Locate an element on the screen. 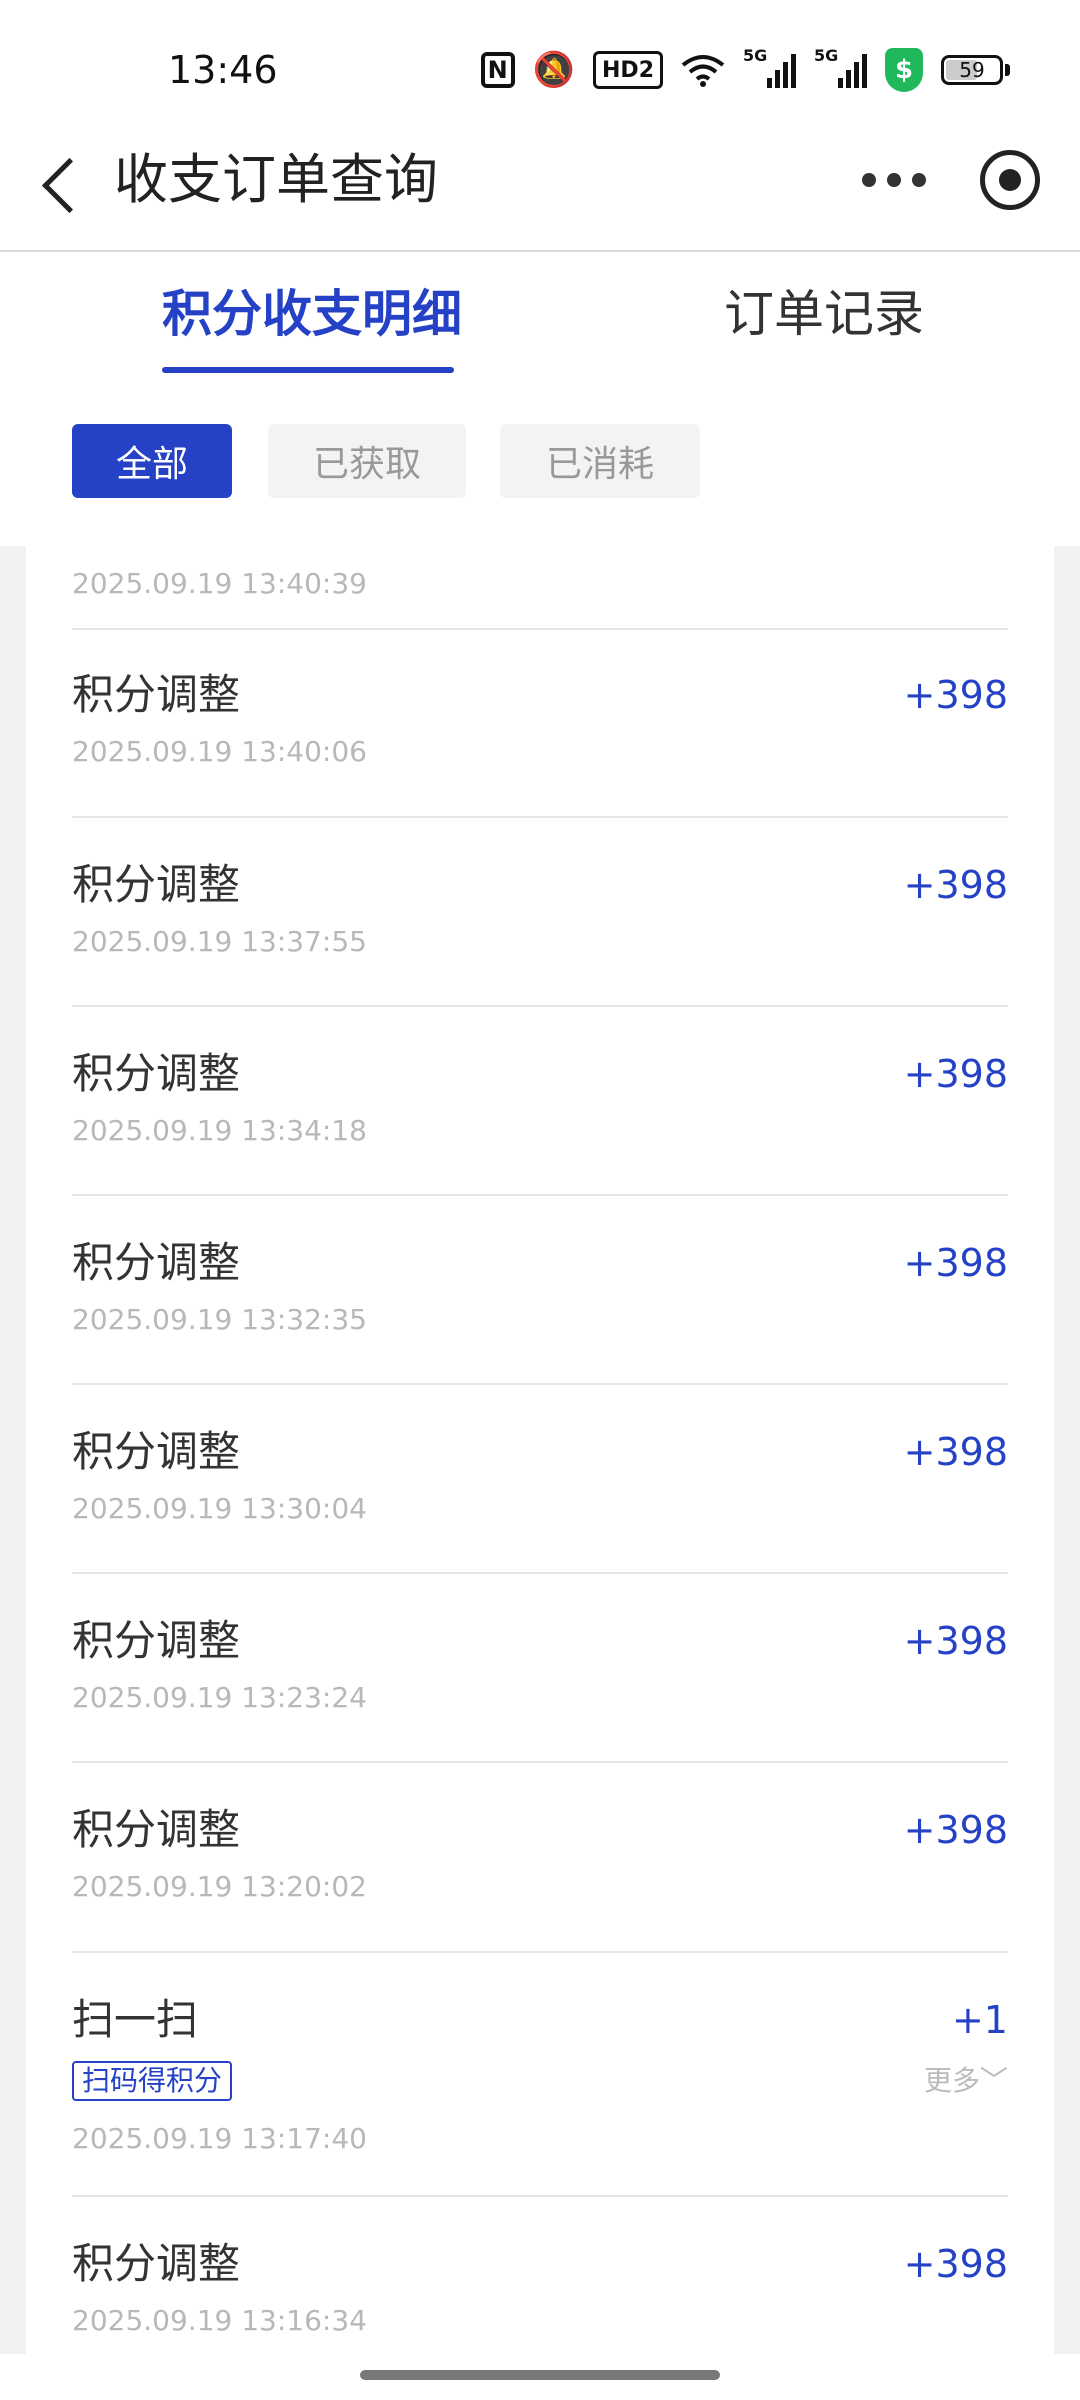 This screenshot has height=2400, width=1080. shield-icon: $ is located at coordinates (904, 70).